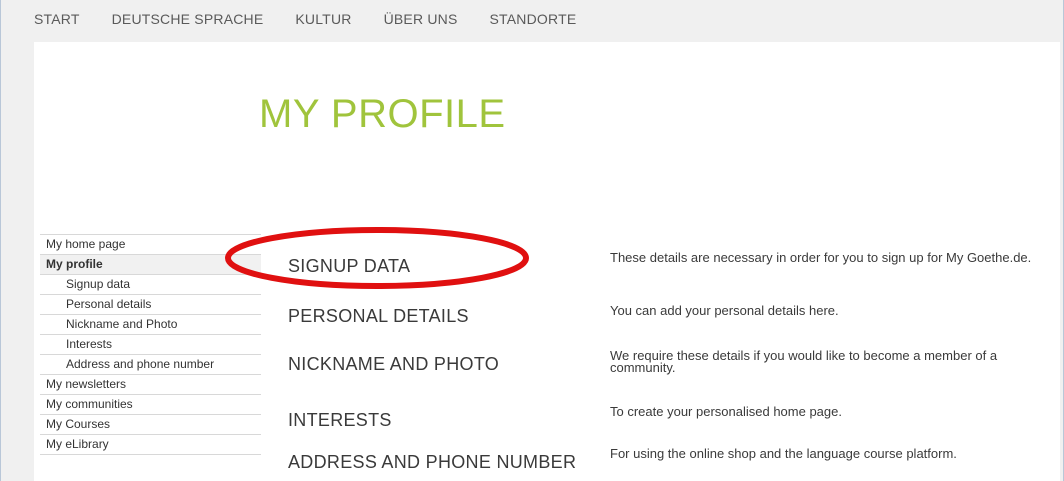  I want to click on sidebar-item-address-and-phone: Address and phone number, so click(150, 365).